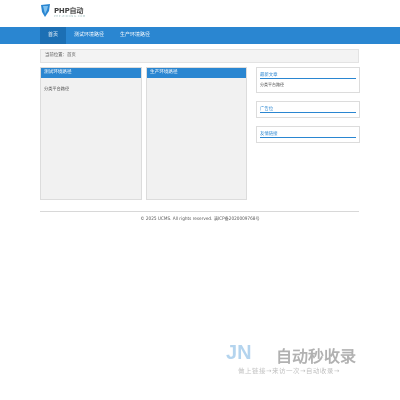 The width and height of the screenshot is (400, 400). Describe the element at coordinates (289, 371) in the screenshot. I see `watermark-subtext: 做上链接→来访一次→自动收录→` at that location.